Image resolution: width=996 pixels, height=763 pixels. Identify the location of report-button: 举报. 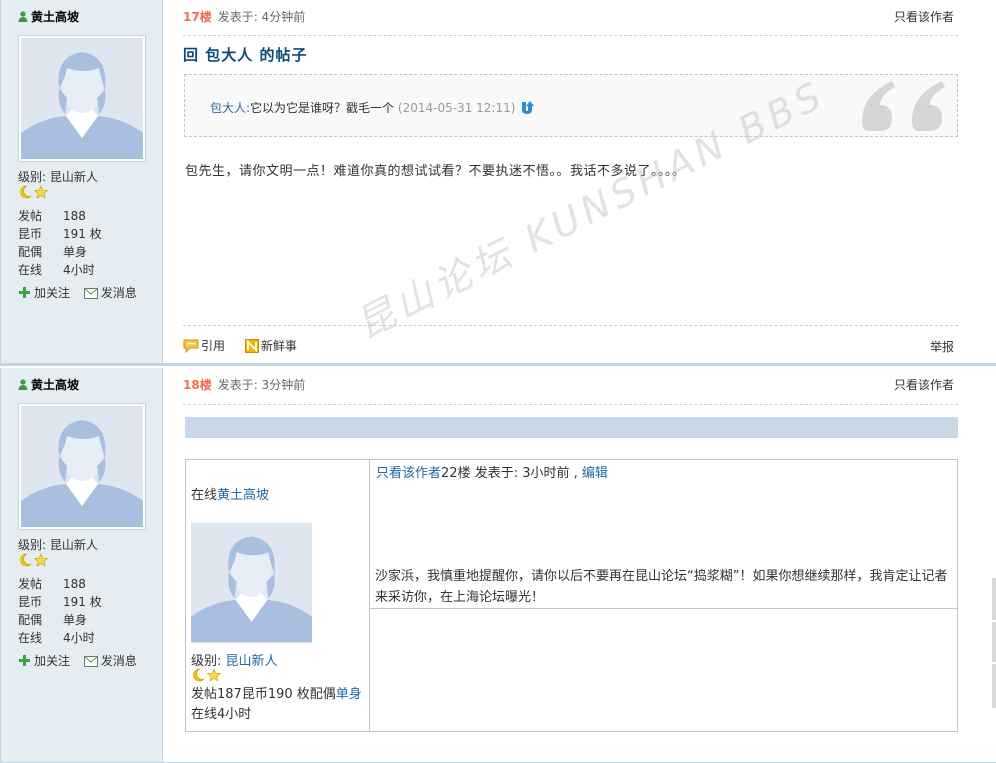
(942, 346).